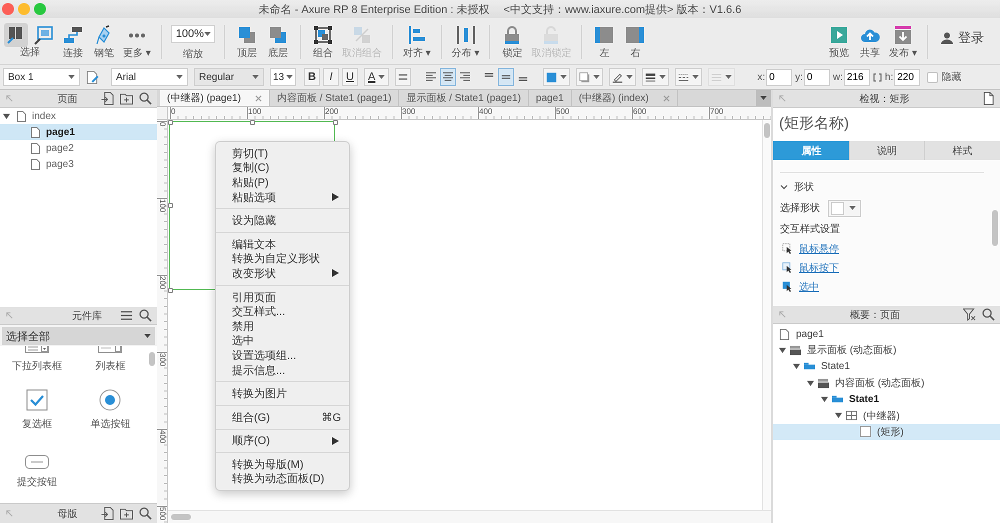  Describe the element at coordinates (886, 350) in the screenshot. I see `outline-item: 显示面板 (动态面板)` at that location.